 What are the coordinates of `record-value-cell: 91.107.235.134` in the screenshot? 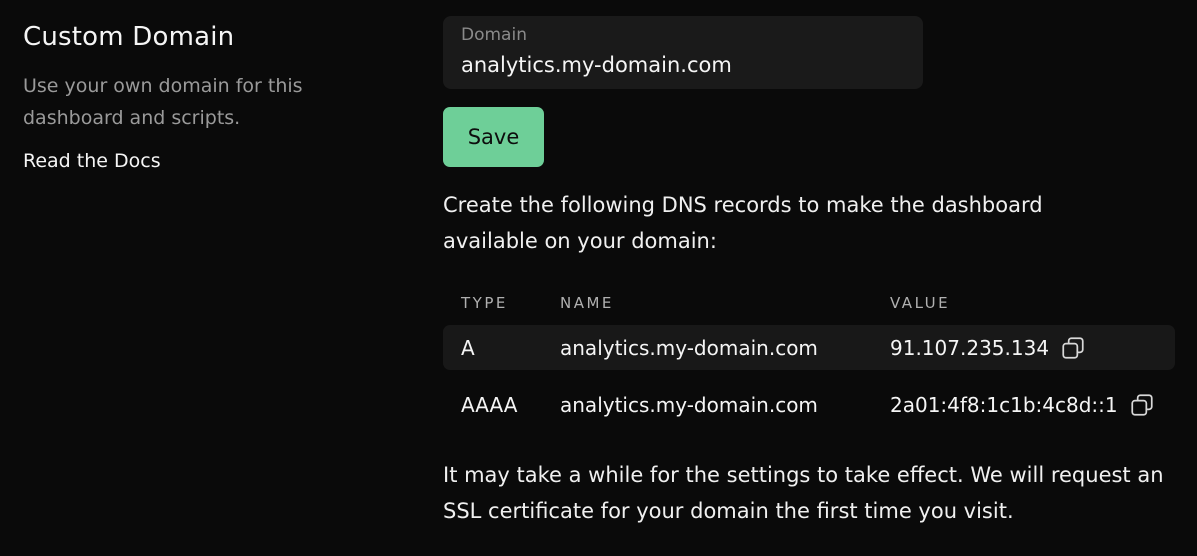 It's located at (1032, 348).